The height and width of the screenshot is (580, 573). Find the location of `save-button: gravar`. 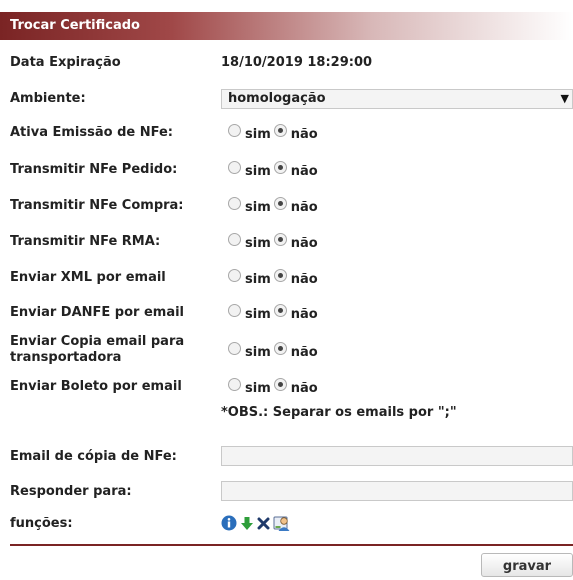

save-button: gravar is located at coordinates (527, 565).